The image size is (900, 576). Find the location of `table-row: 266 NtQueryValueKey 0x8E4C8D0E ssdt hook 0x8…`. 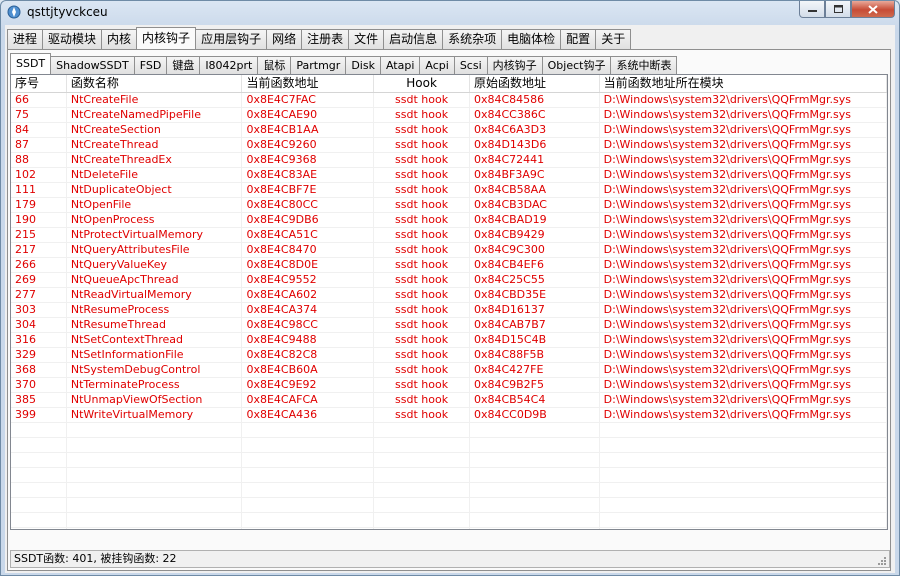

table-row: 266 NtQueryValueKey 0x8E4C8D0E ssdt hook 0x8… is located at coordinates (449, 265).